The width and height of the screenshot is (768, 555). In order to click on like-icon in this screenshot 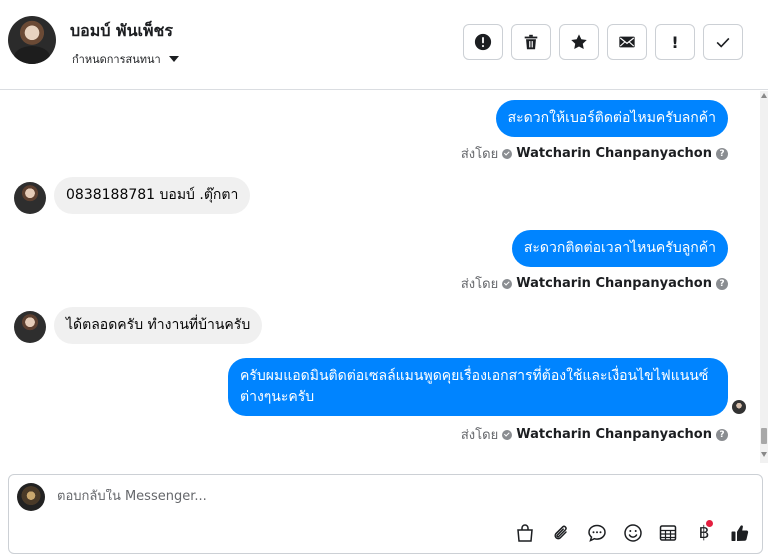, I will do `click(740, 533)`.